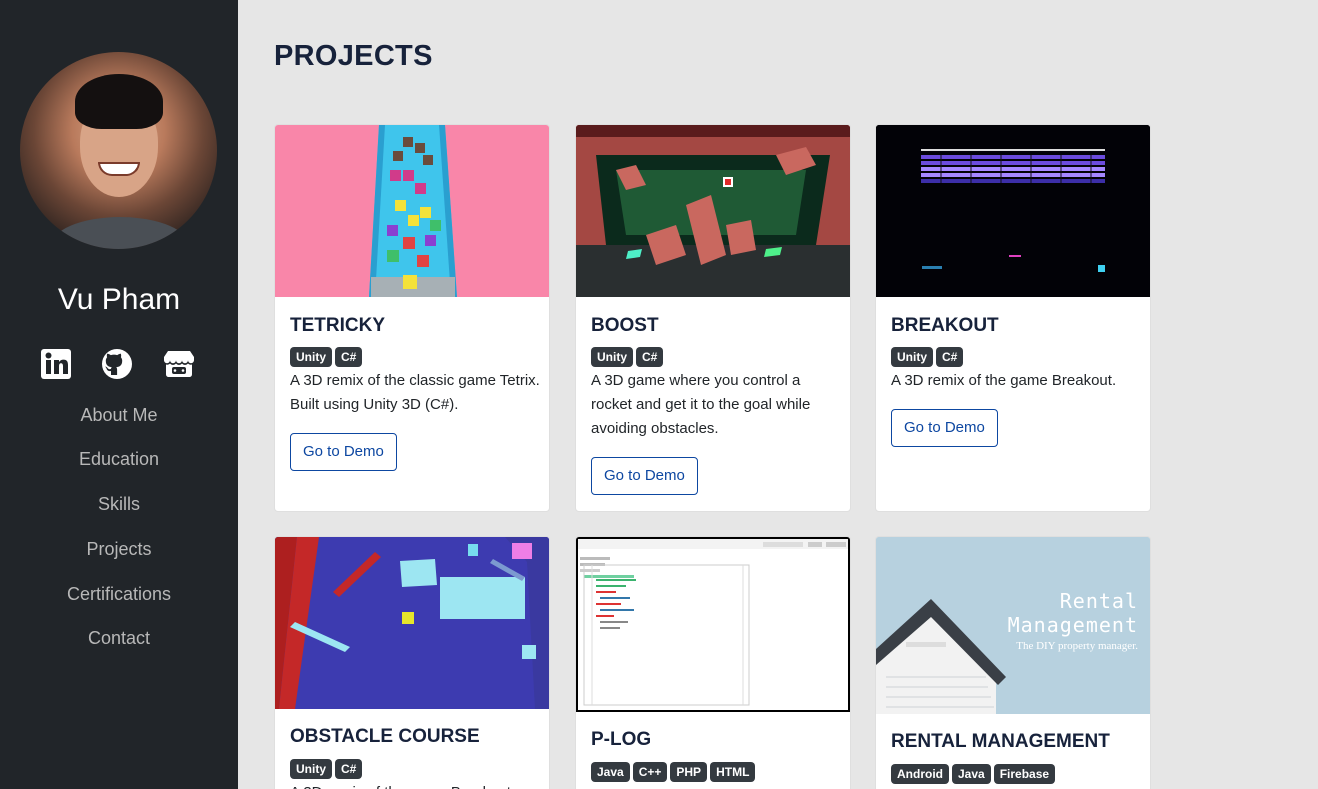 This screenshot has height=789, width=1318. What do you see at coordinates (1077, 646) in the screenshot?
I see `rental-image-tagline: The DIY property manager.` at bounding box center [1077, 646].